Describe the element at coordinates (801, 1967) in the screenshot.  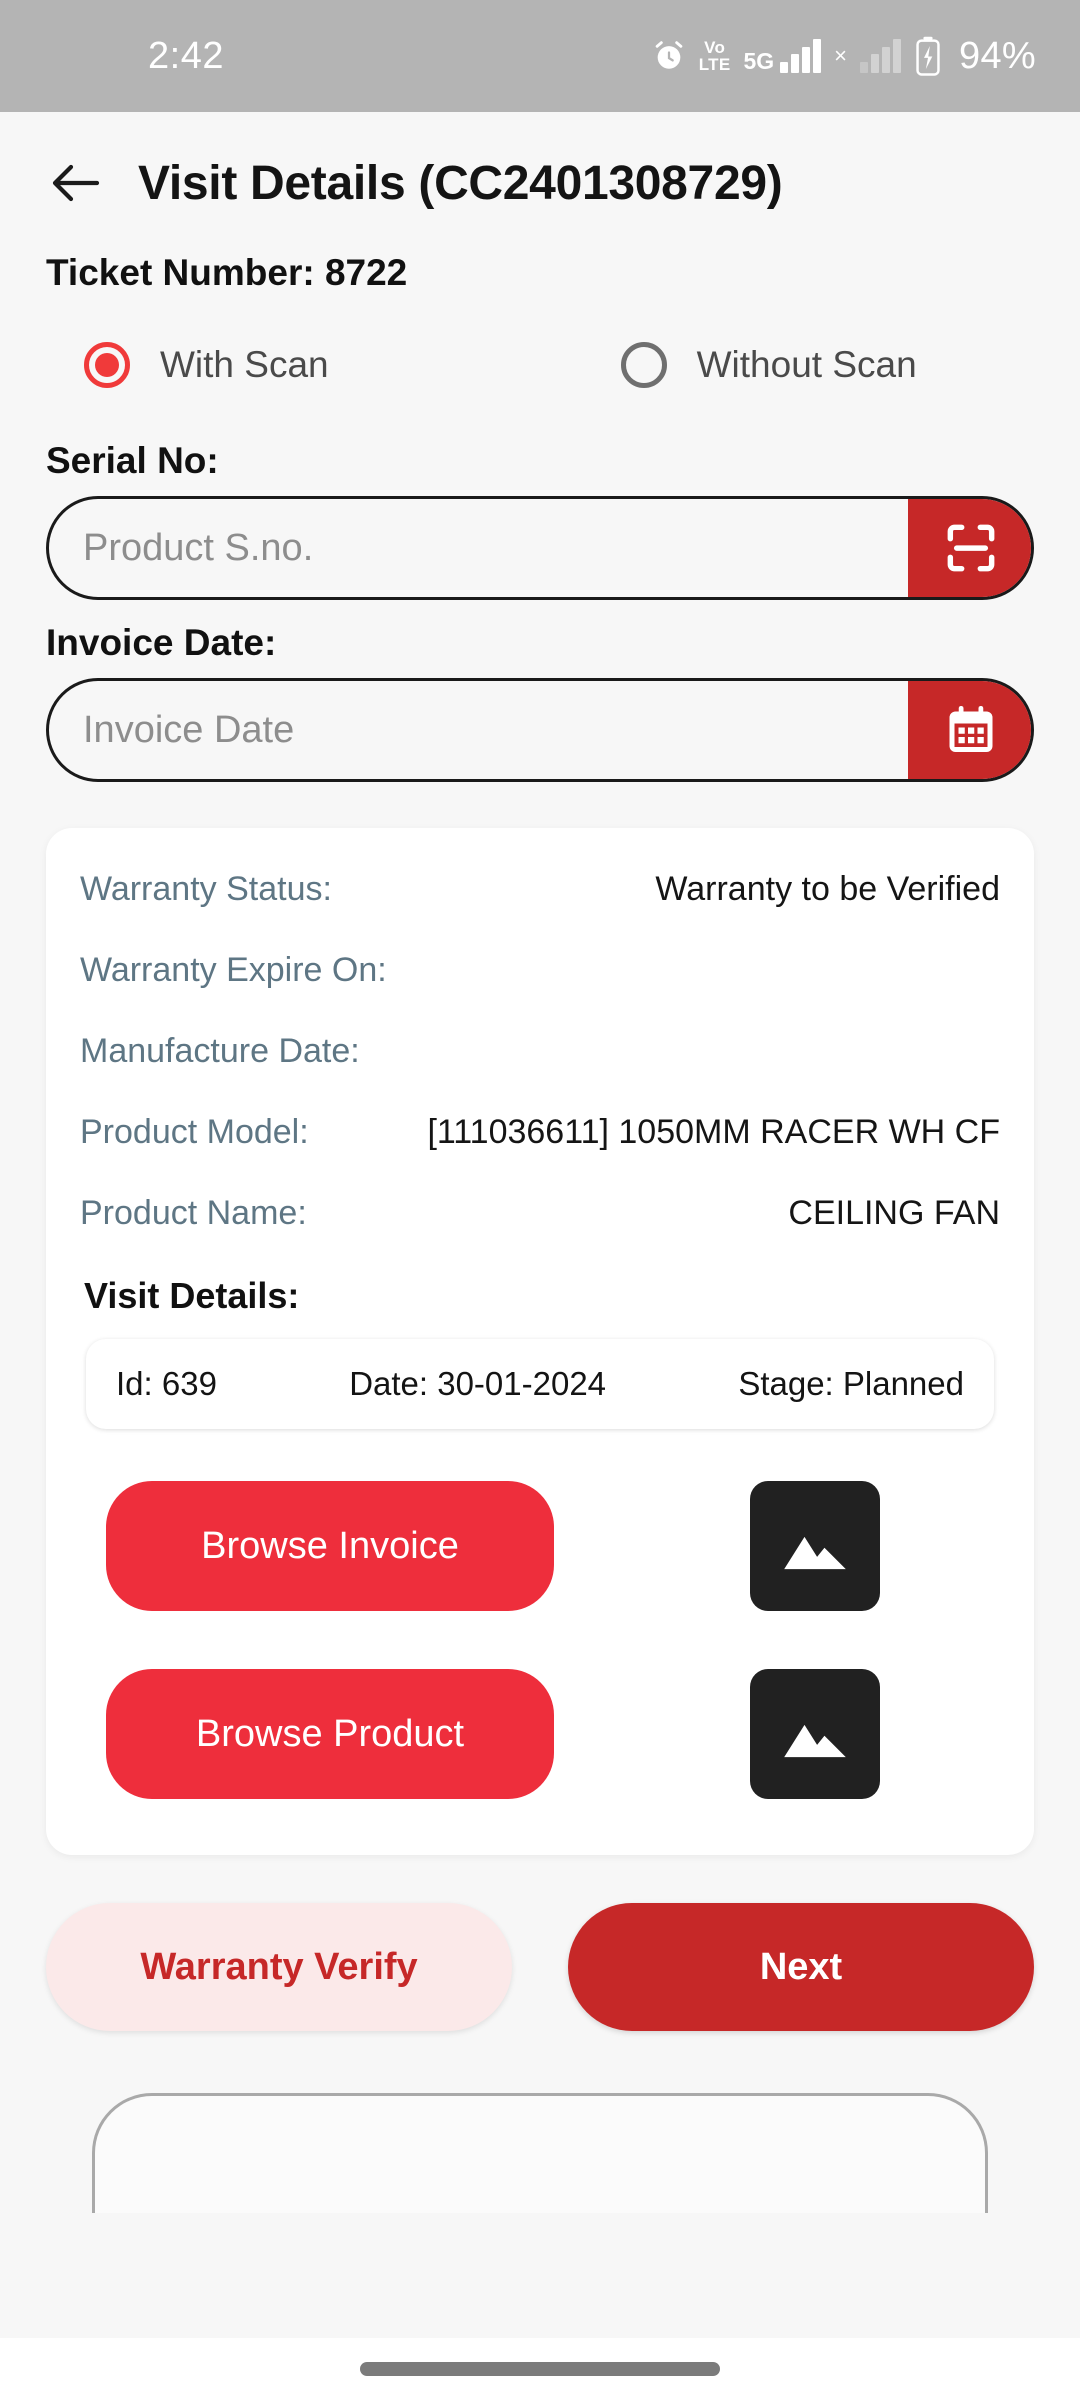
I see `next-button: Next` at that location.